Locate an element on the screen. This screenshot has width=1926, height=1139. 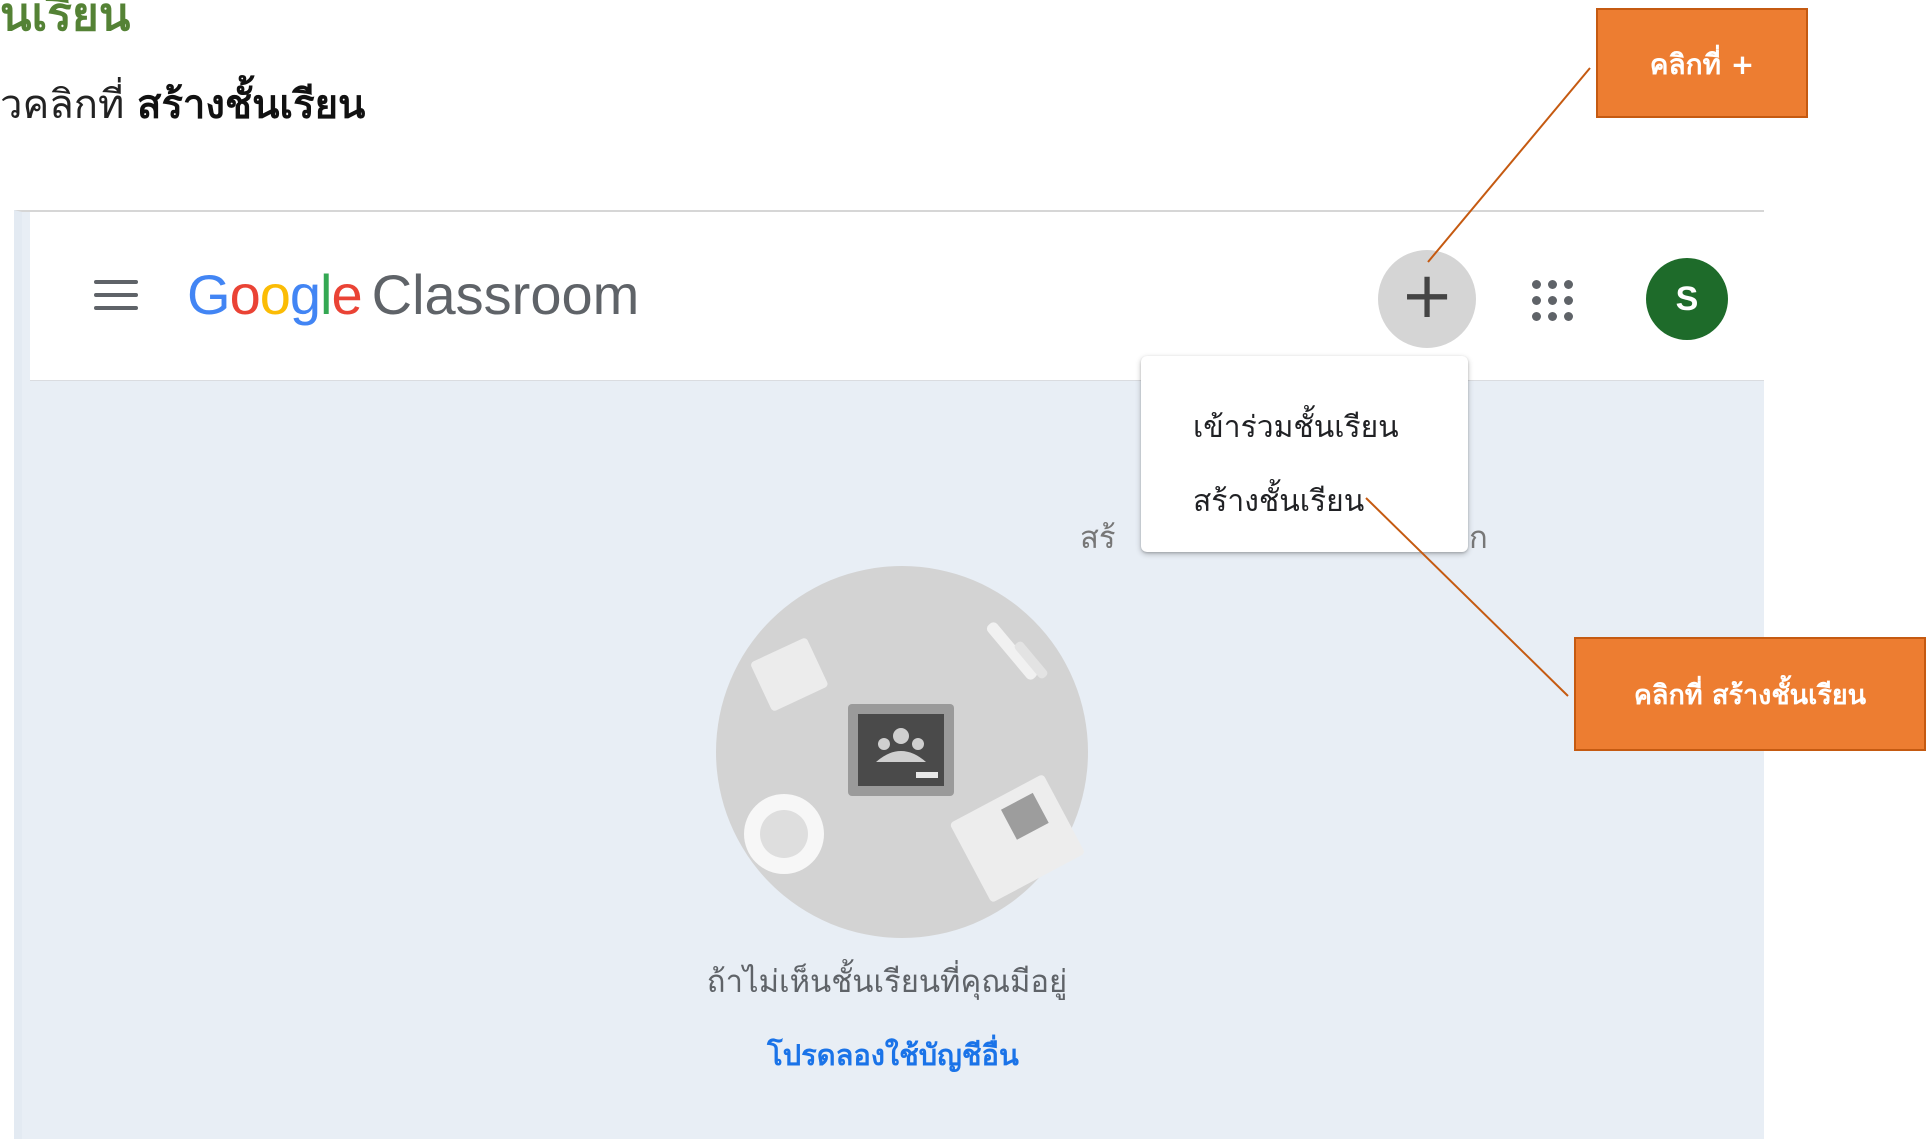
empty-classes-message: ถ้าไม่เห็นชั้นเรียนที่คุณมีอยู่ is located at coordinates (887, 982).